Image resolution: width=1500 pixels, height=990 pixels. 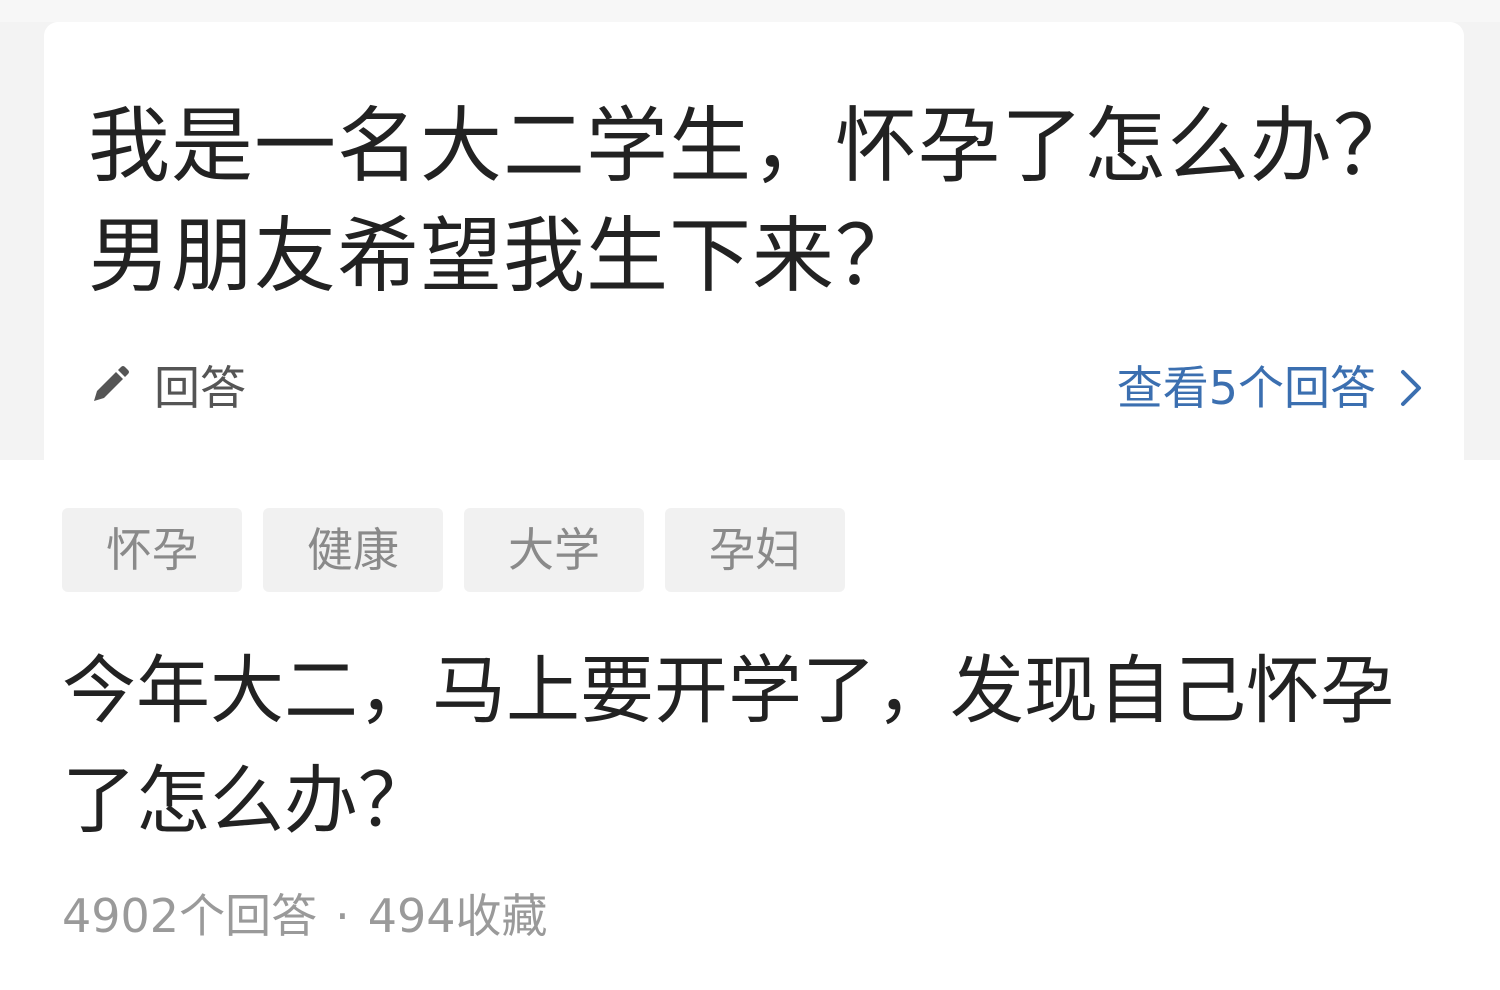 I want to click on answer-button: 回答, so click(x=167, y=385).